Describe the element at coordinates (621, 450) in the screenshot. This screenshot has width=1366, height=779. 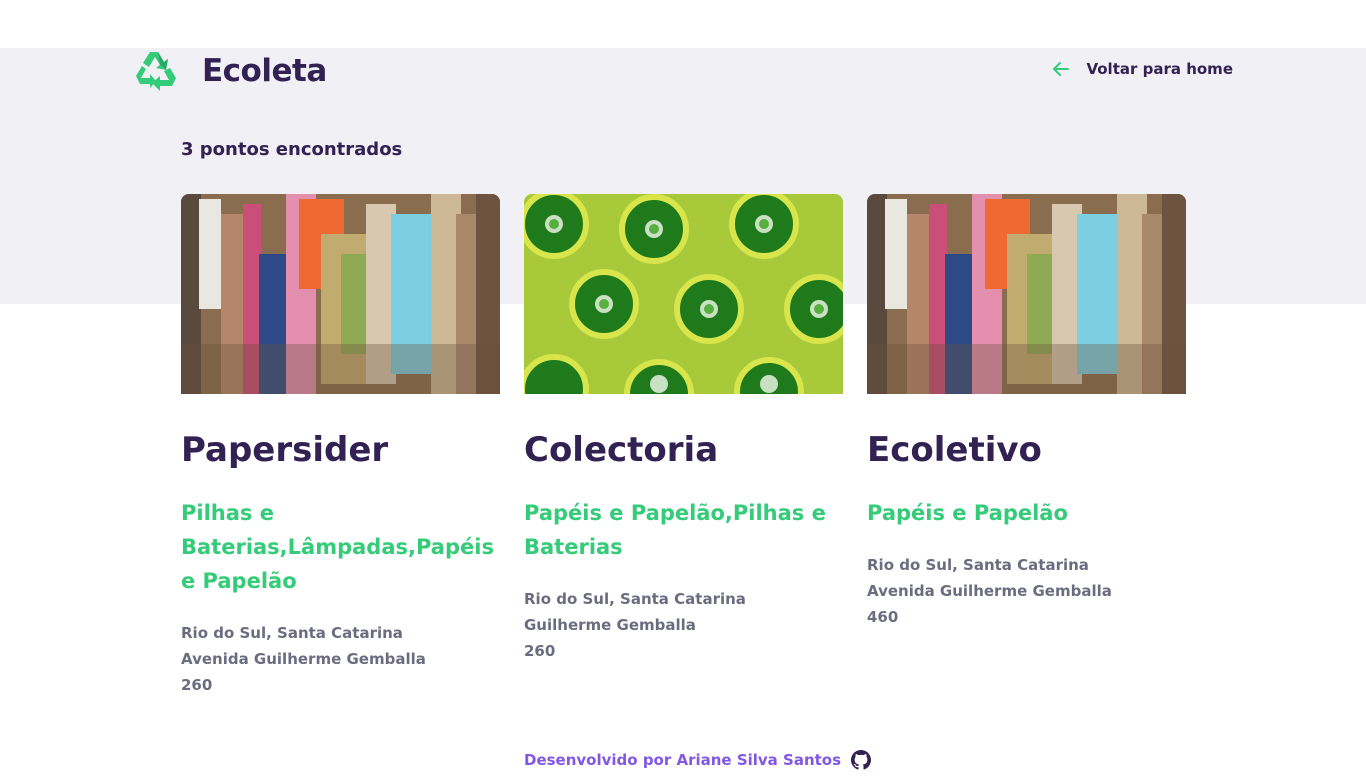
I see `point-name: Colectoria` at that location.